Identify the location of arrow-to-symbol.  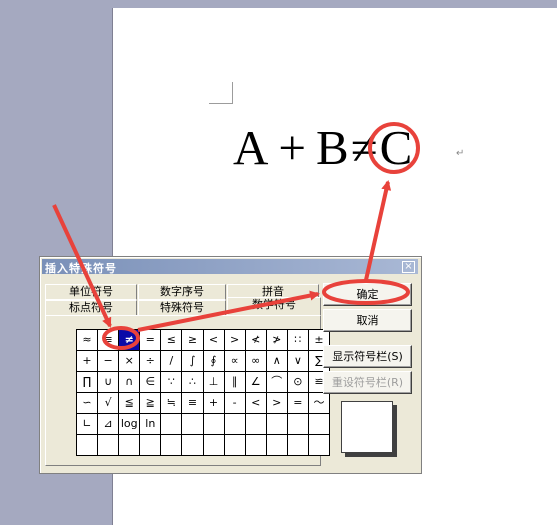
(82, 266).